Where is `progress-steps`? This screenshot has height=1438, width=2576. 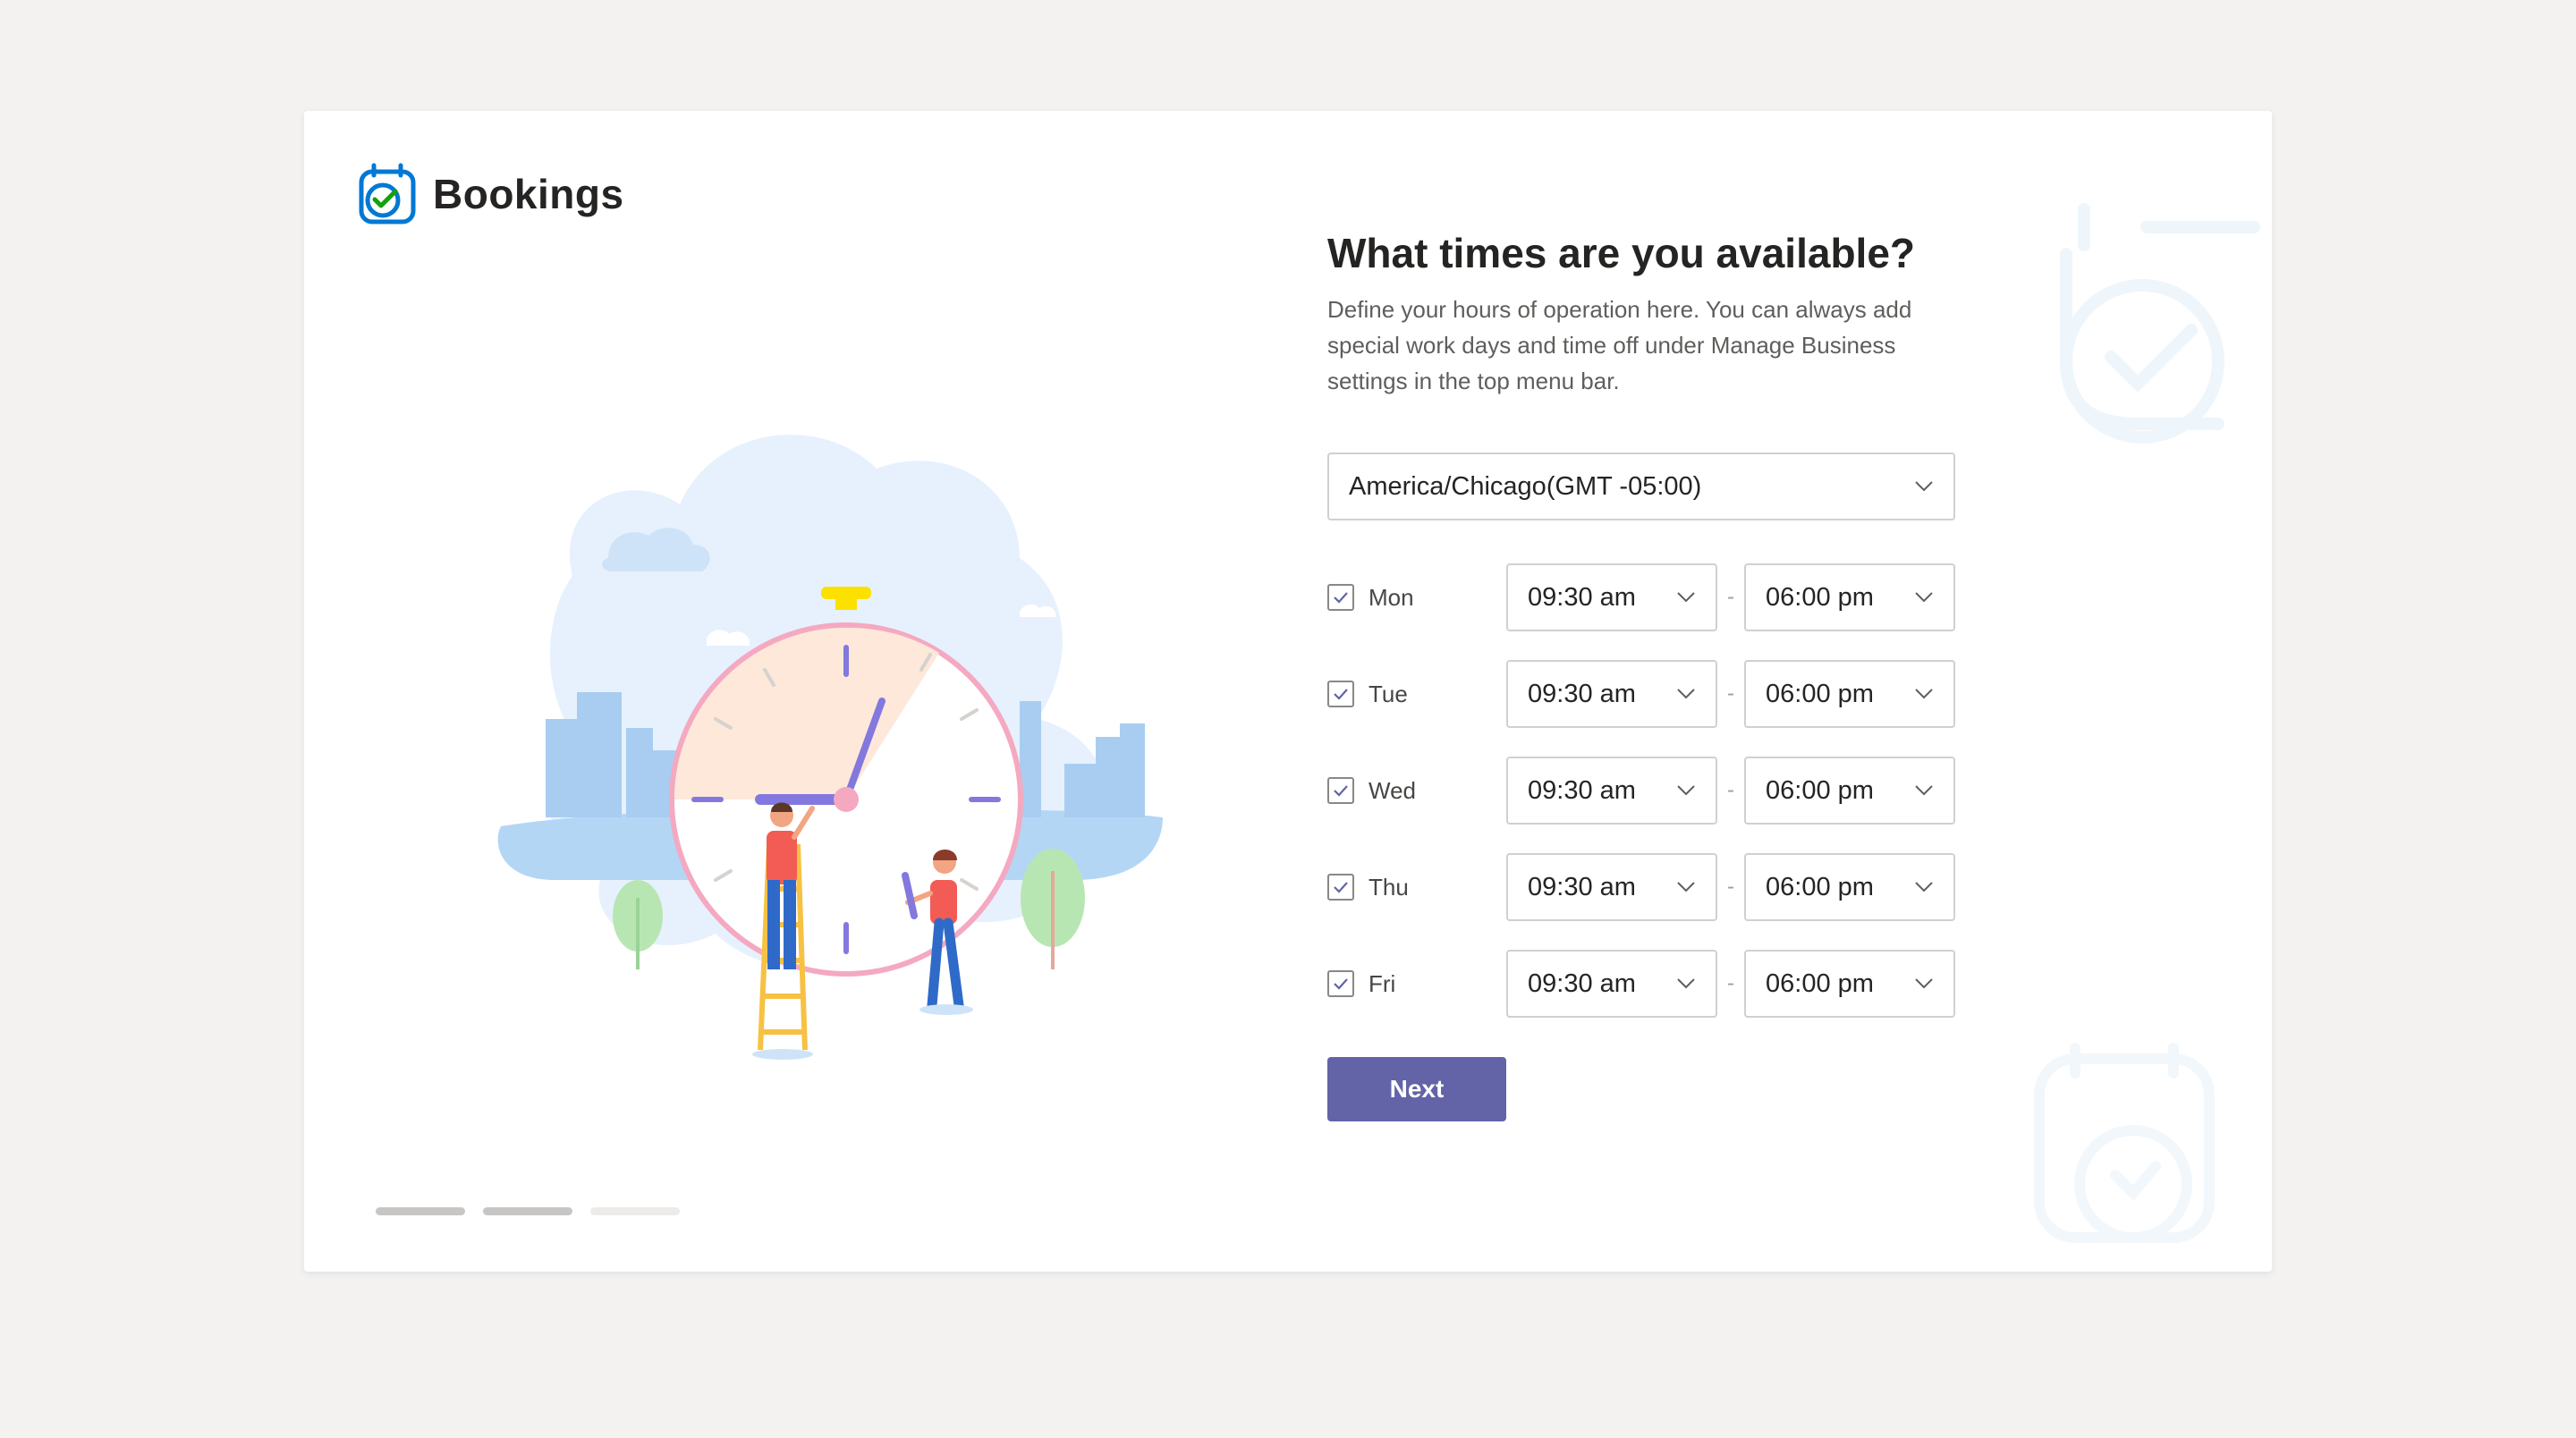 progress-steps is located at coordinates (528, 1211).